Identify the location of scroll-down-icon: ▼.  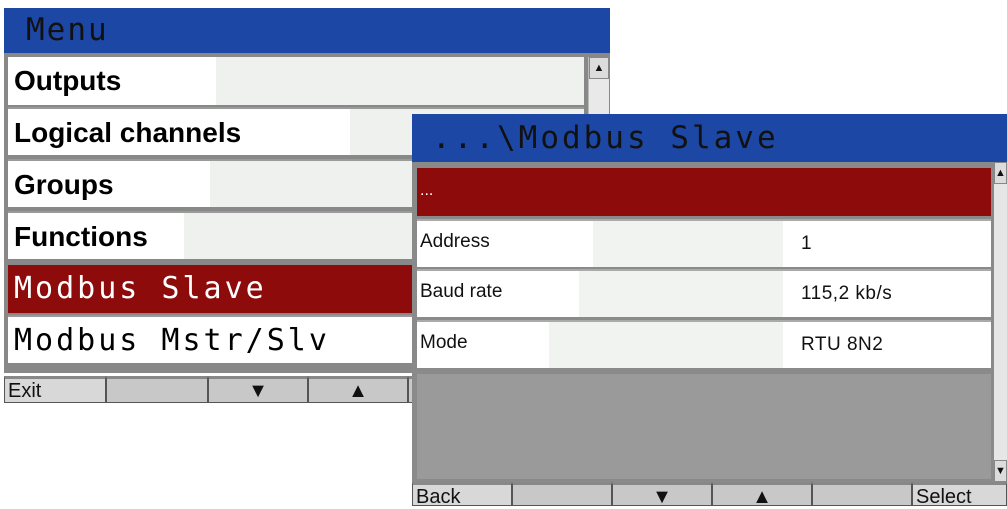
(1000, 471).